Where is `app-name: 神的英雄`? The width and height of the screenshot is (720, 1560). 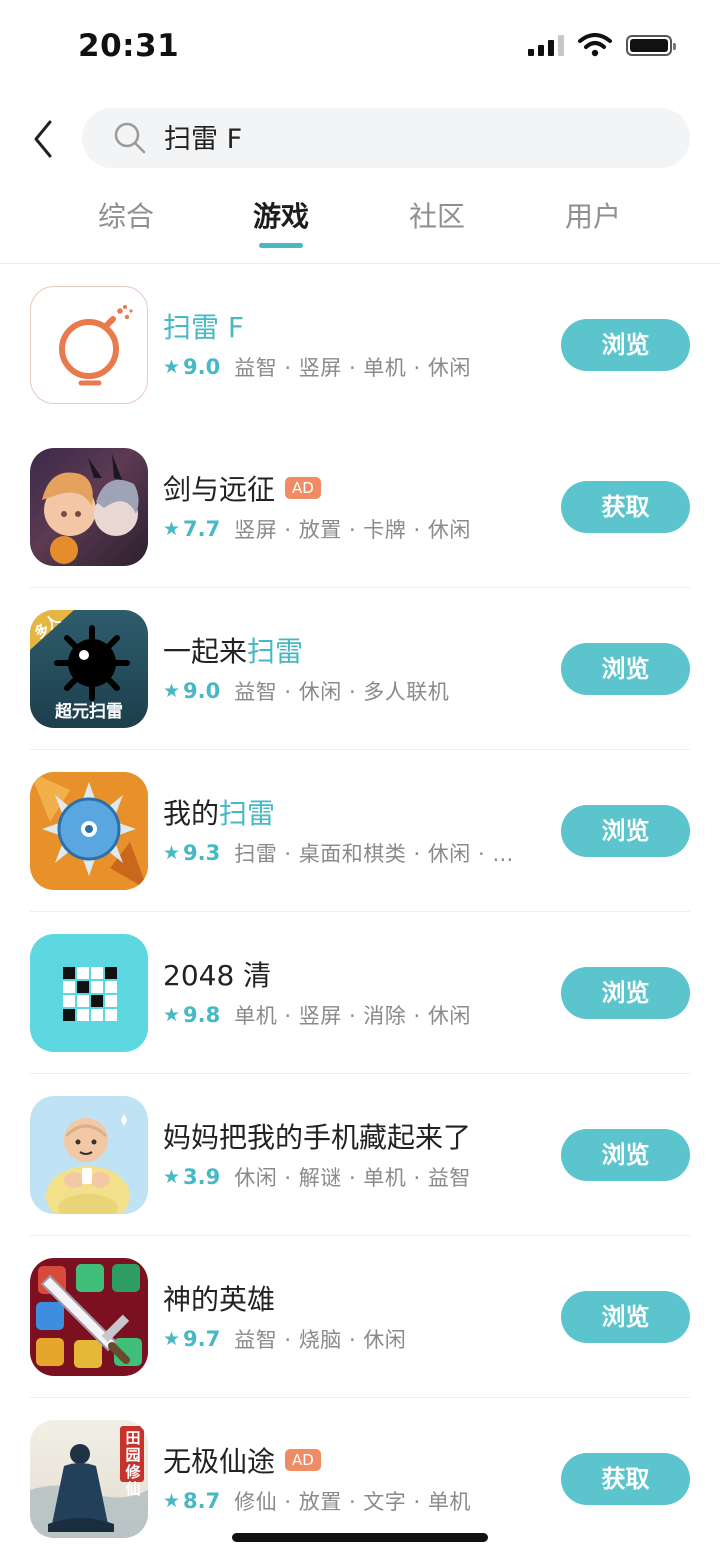 app-name: 神的英雄 is located at coordinates (219, 1298).